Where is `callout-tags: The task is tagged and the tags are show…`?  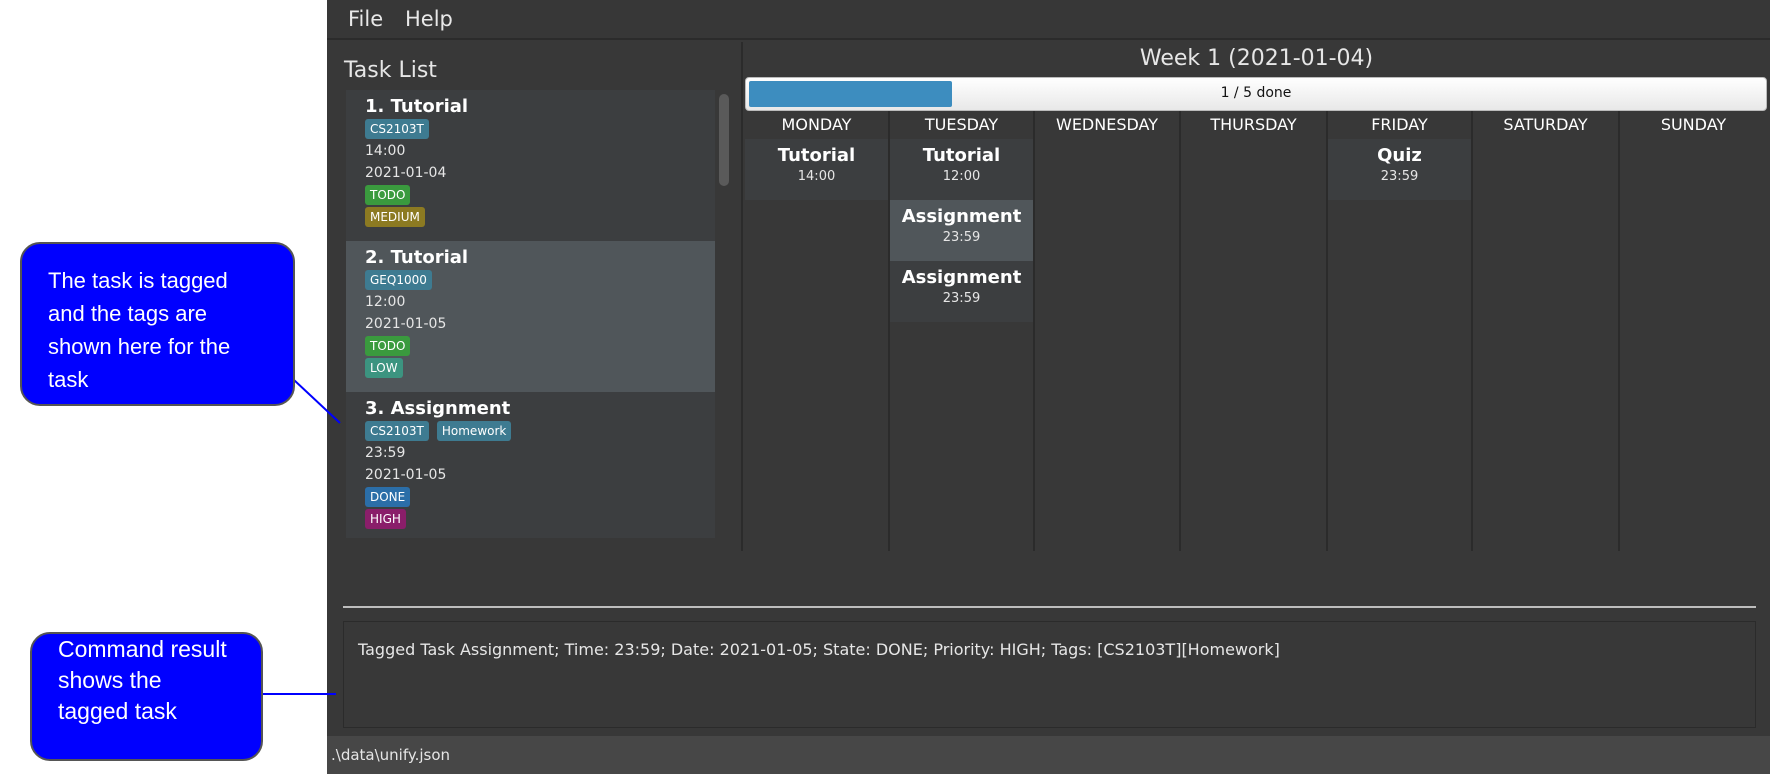 callout-tags: The task is tagged and the tags are show… is located at coordinates (157, 324).